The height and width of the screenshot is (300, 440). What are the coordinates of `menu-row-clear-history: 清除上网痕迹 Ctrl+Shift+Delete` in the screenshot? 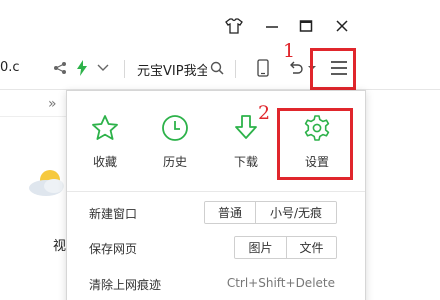 It's located at (216, 284).